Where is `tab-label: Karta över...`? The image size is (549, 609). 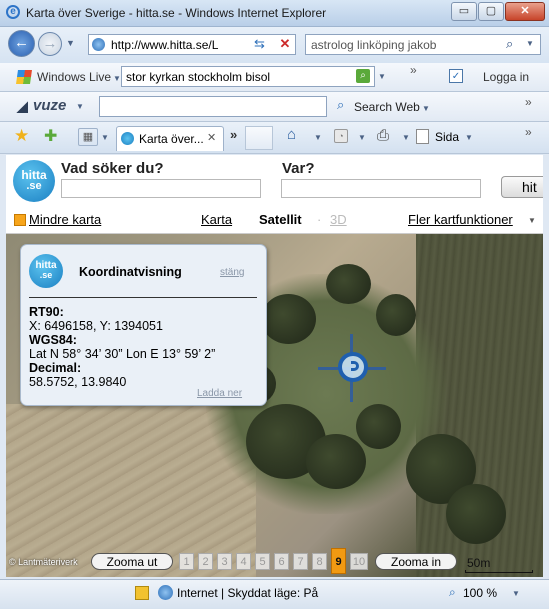
tab-label: Karta över... is located at coordinates (171, 139).